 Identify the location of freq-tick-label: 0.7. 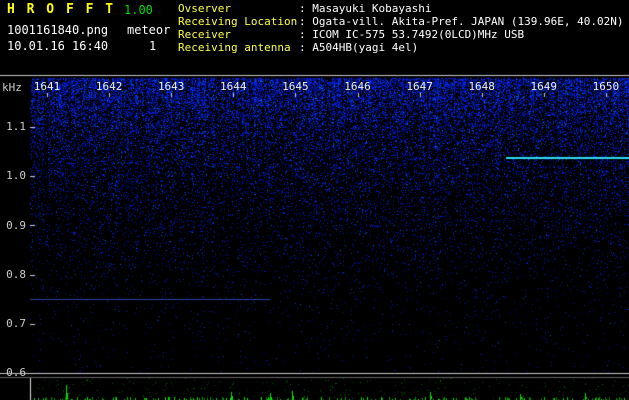
(16, 323).